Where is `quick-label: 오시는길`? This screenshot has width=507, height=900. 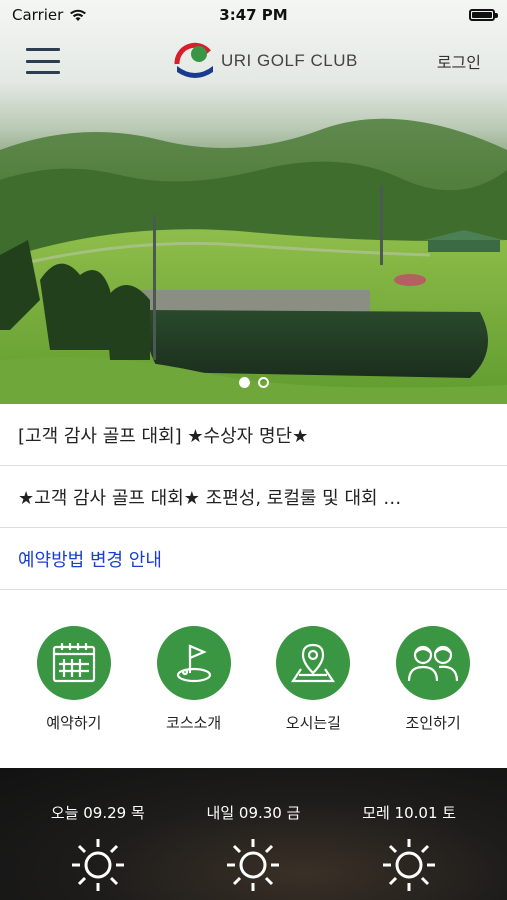 quick-label: 오시는길 is located at coordinates (313, 723).